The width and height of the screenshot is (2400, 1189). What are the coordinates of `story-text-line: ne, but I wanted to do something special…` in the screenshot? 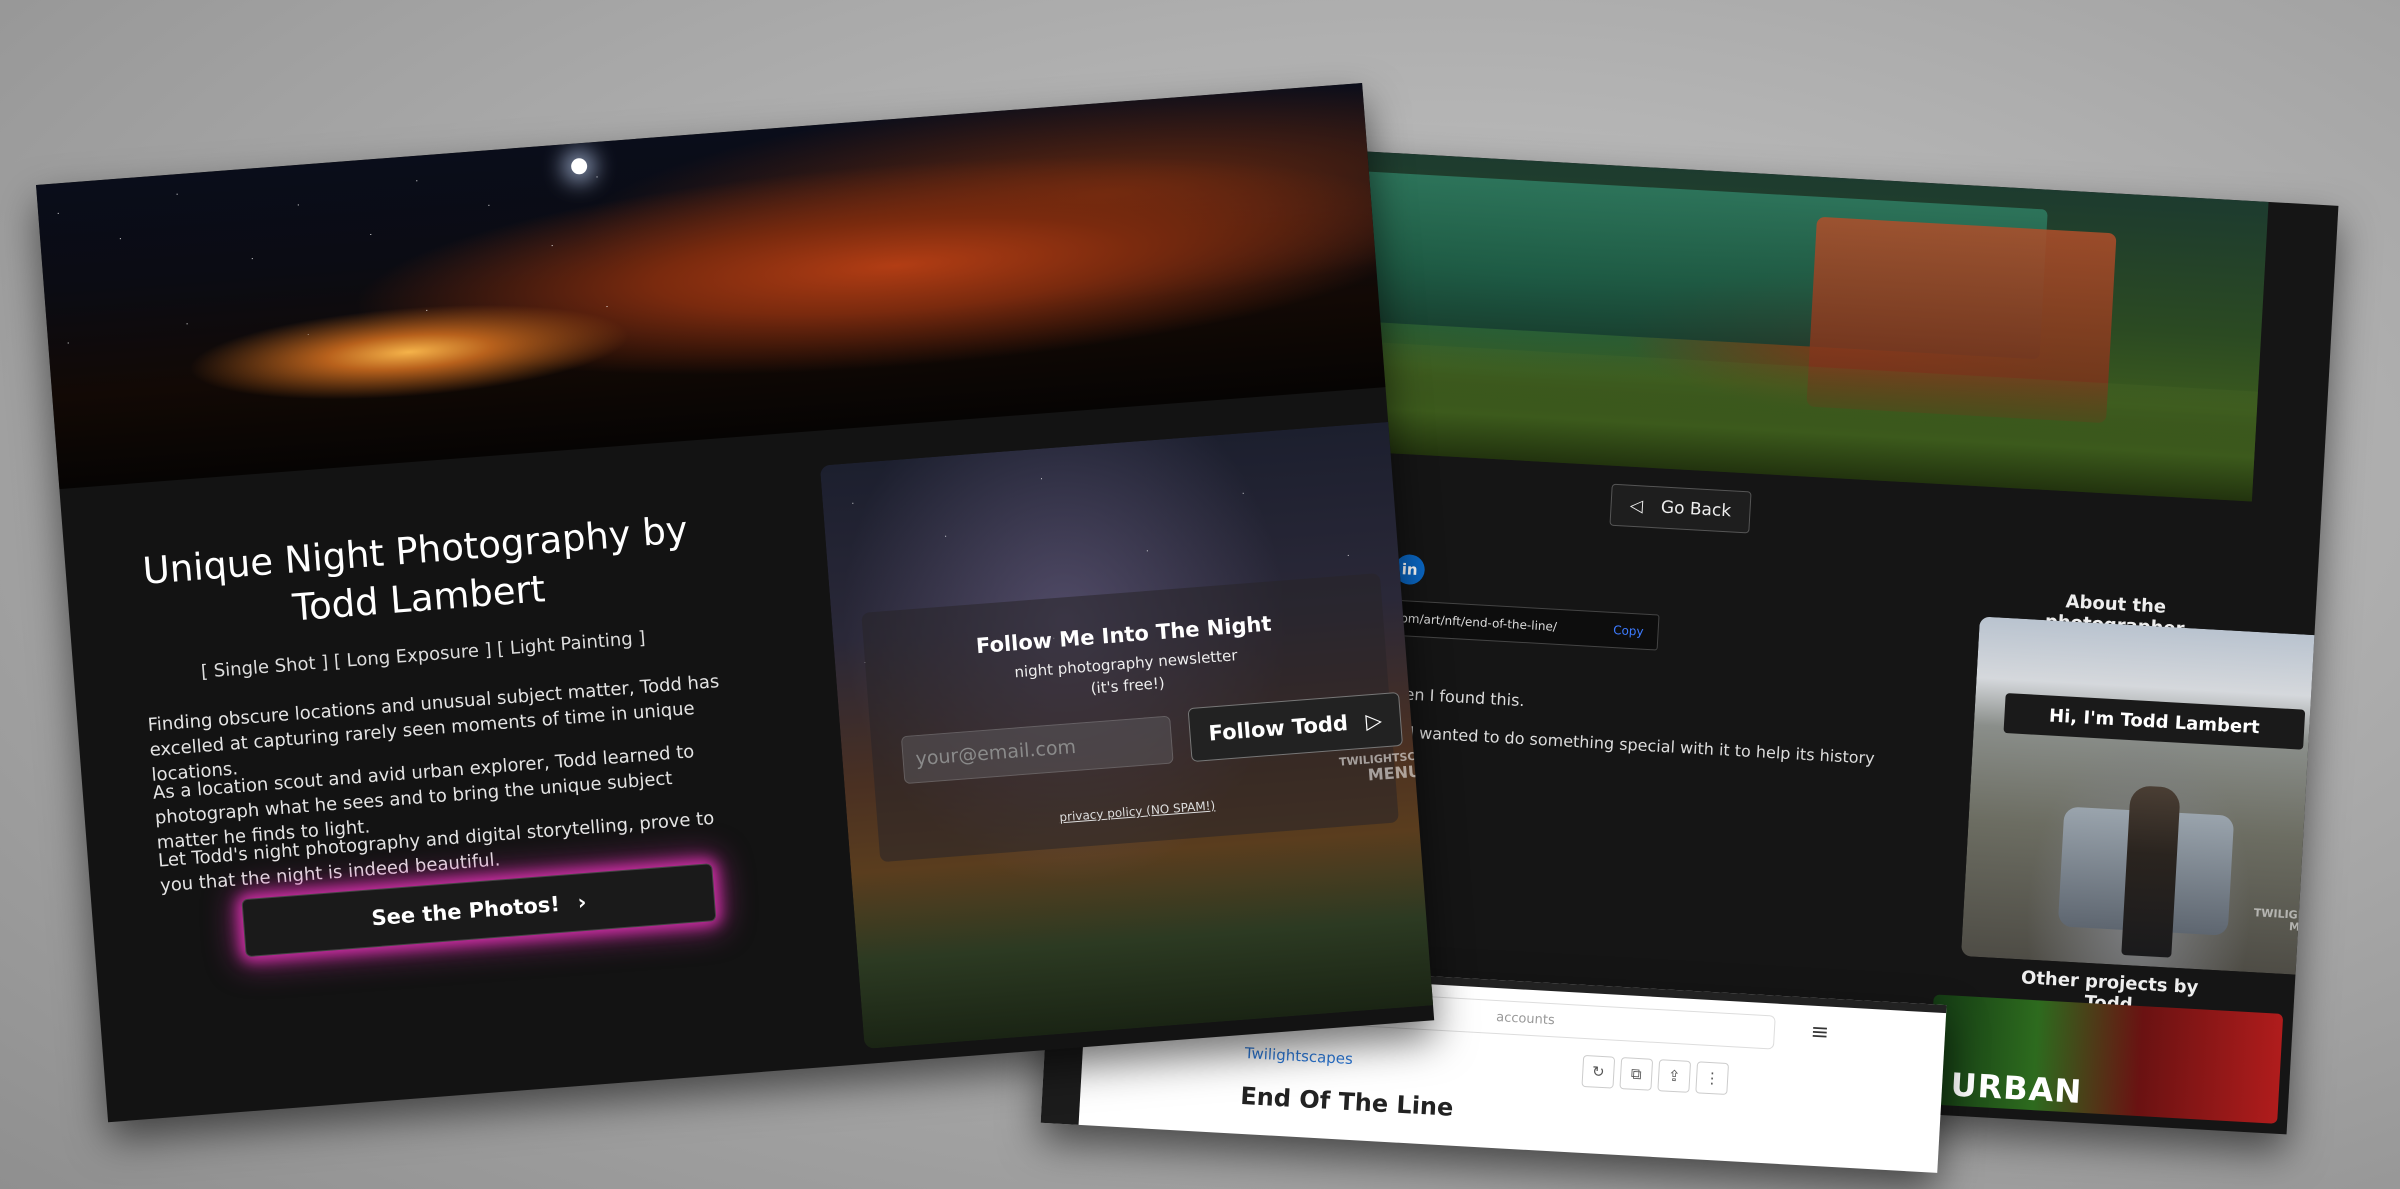 It's located at (1611, 743).